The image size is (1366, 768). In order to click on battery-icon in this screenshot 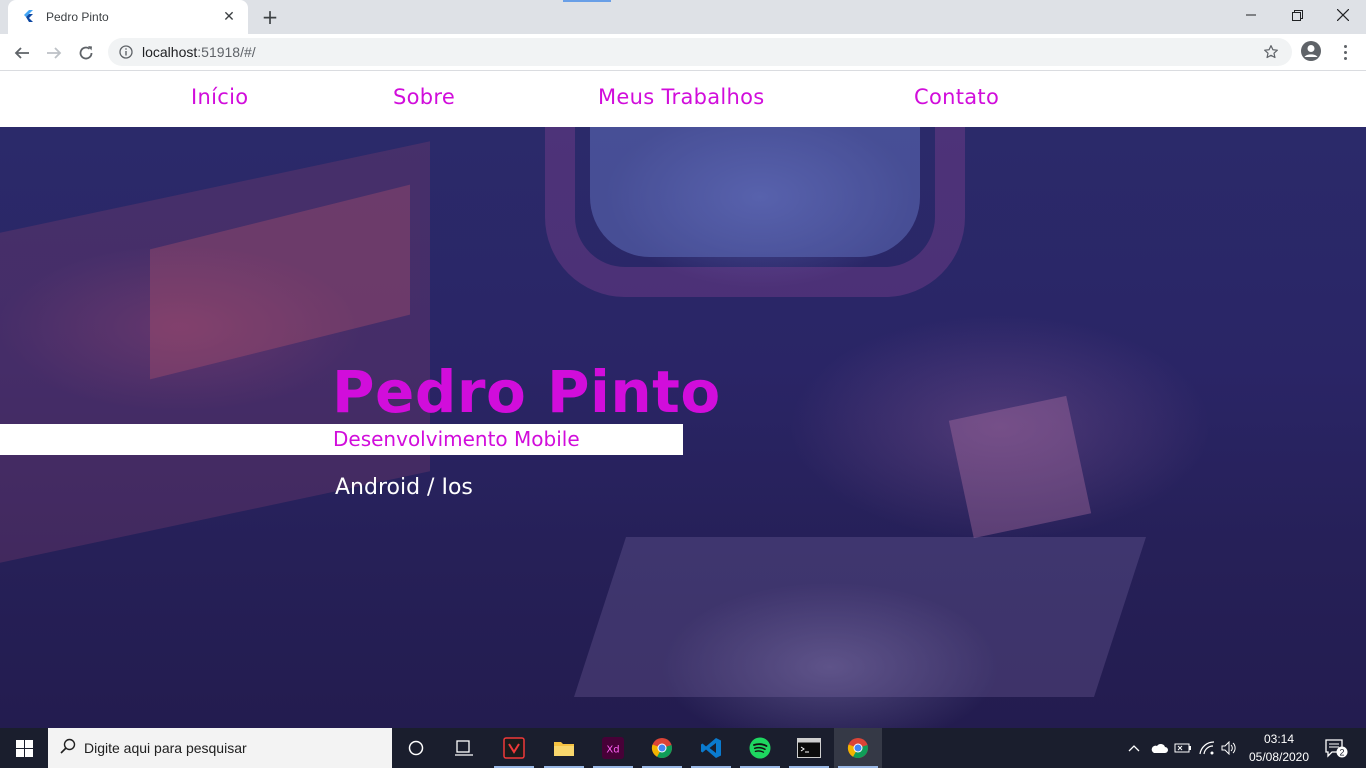, I will do `click(1183, 748)`.